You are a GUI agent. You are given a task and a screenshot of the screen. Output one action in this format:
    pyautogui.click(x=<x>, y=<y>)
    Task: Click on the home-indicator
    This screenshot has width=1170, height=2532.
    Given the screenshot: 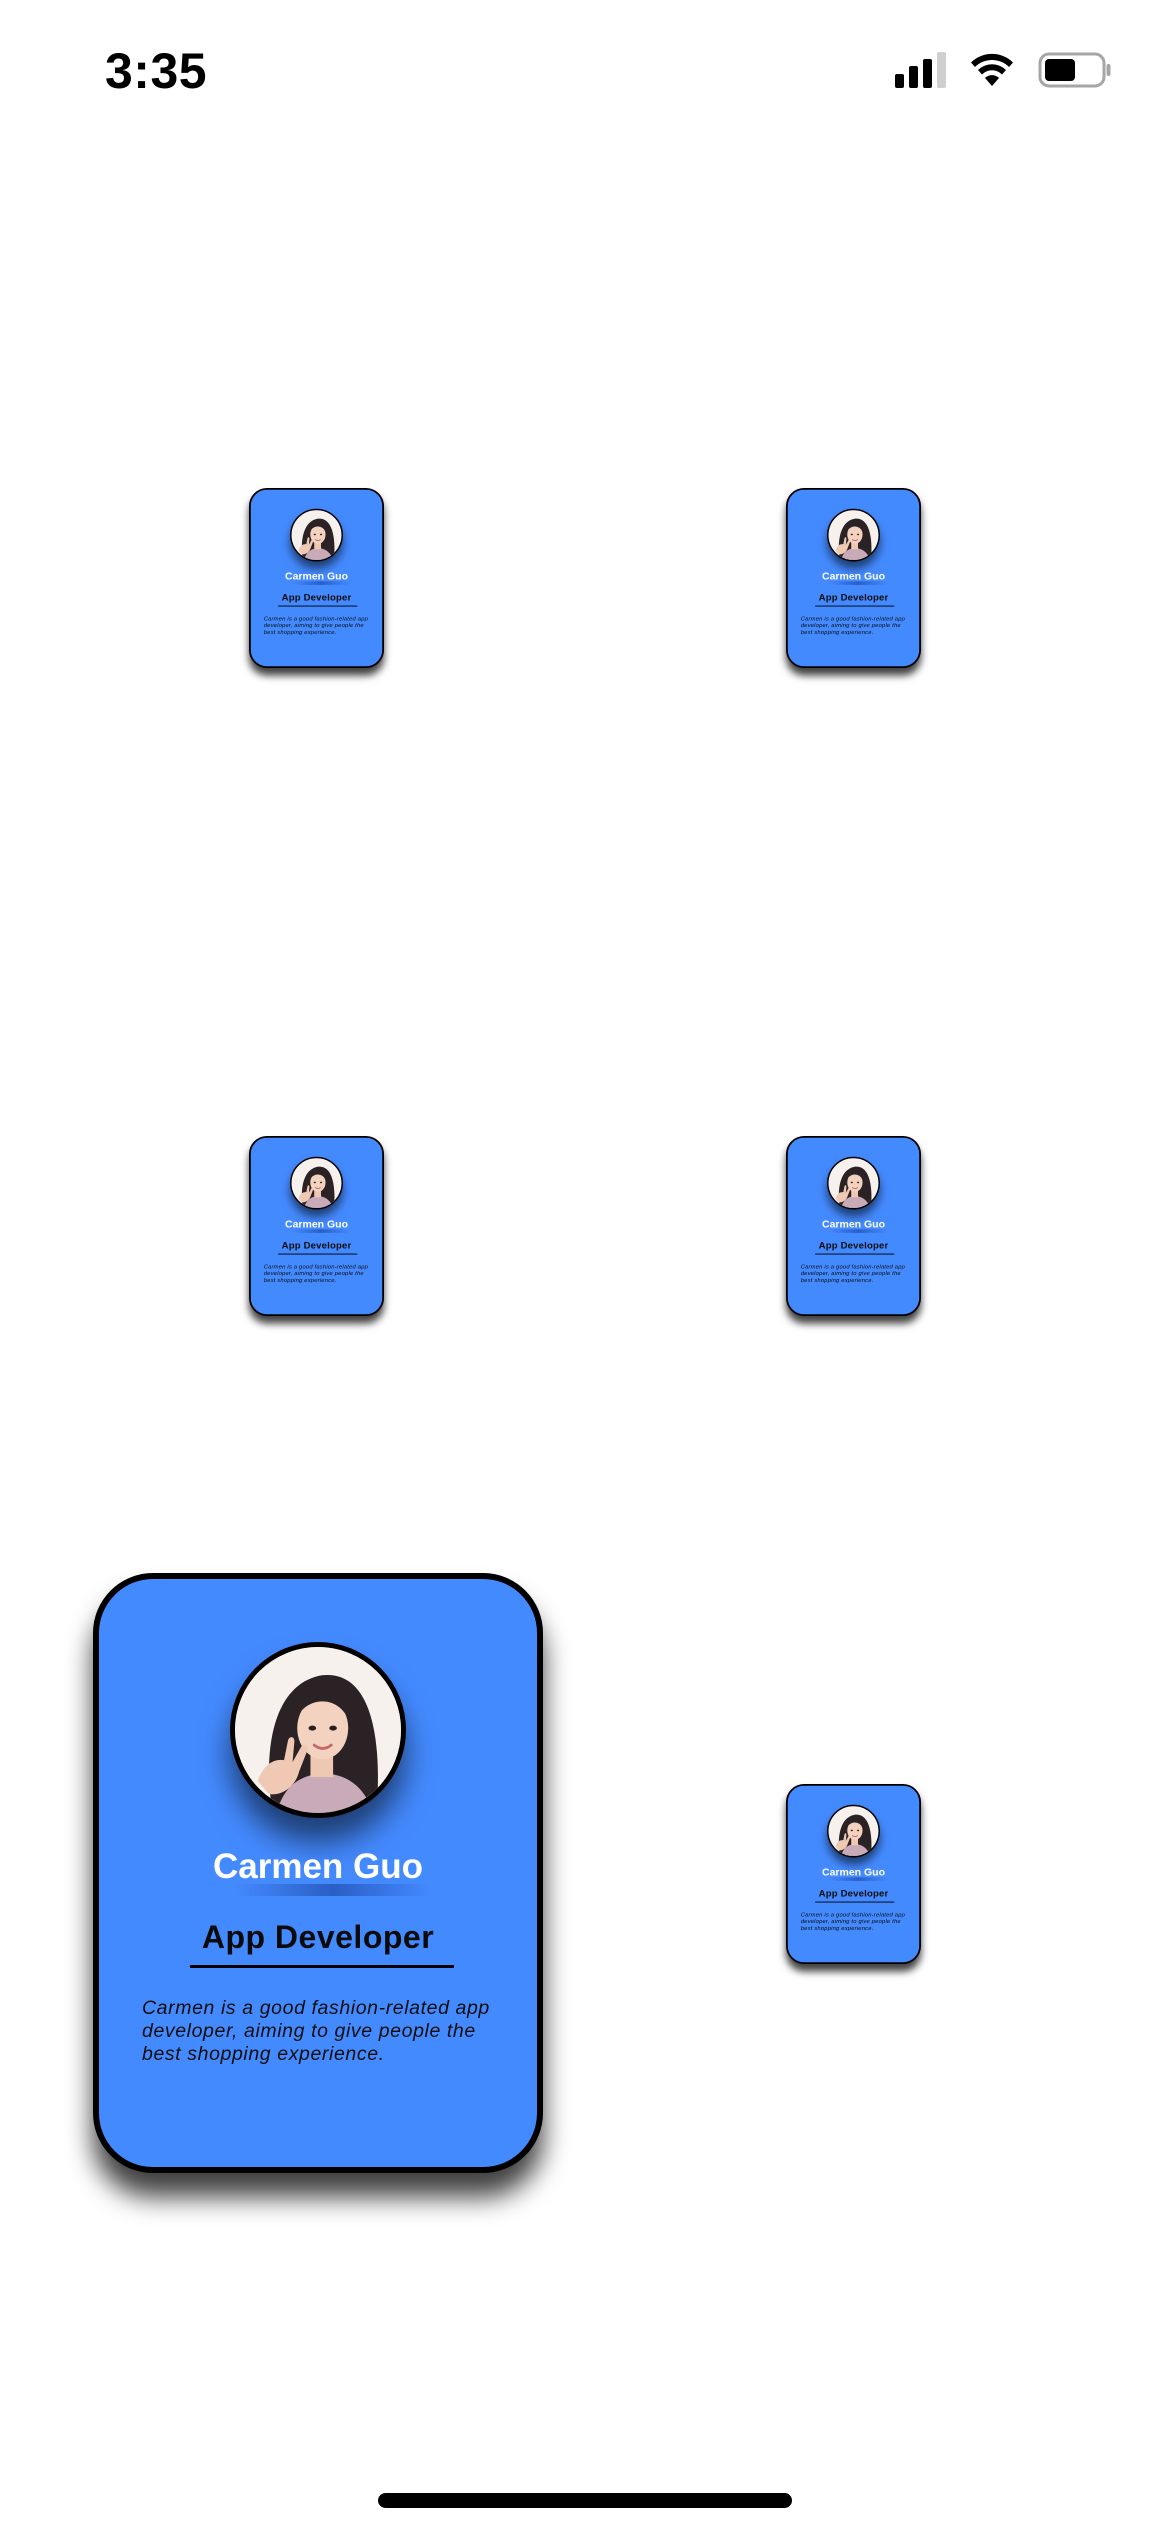 What is the action you would take?
    pyautogui.click(x=585, y=2500)
    